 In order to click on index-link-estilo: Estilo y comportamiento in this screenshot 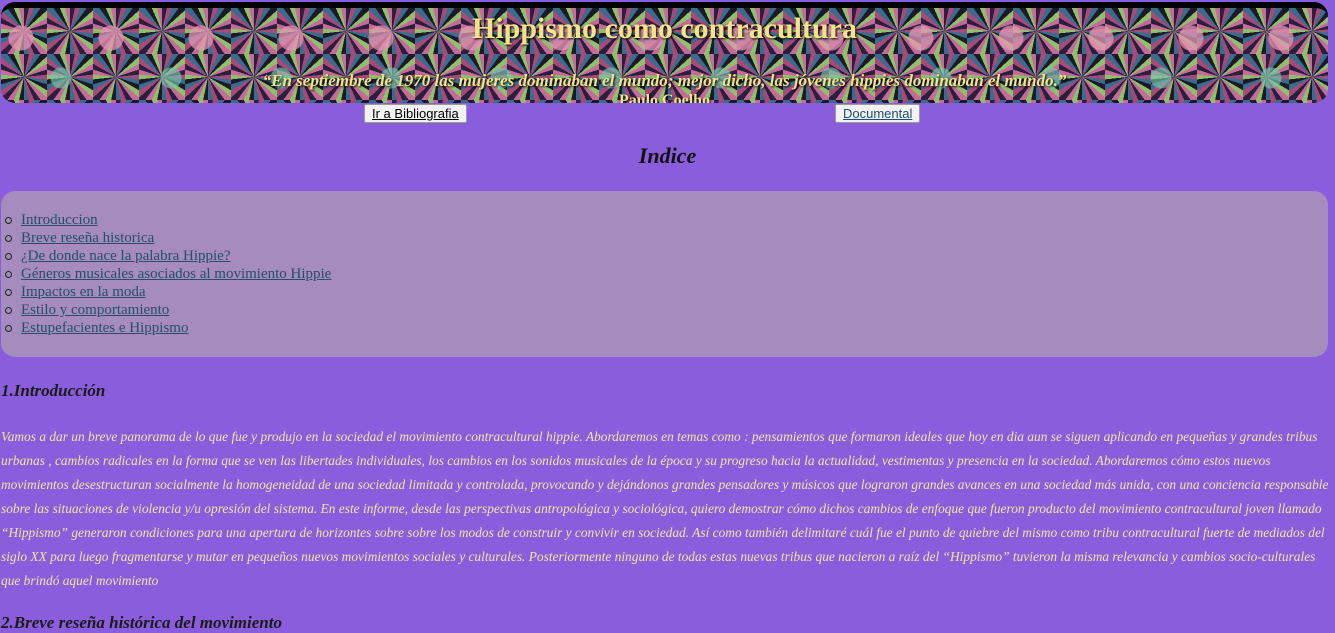, I will do `click(95, 310)`.